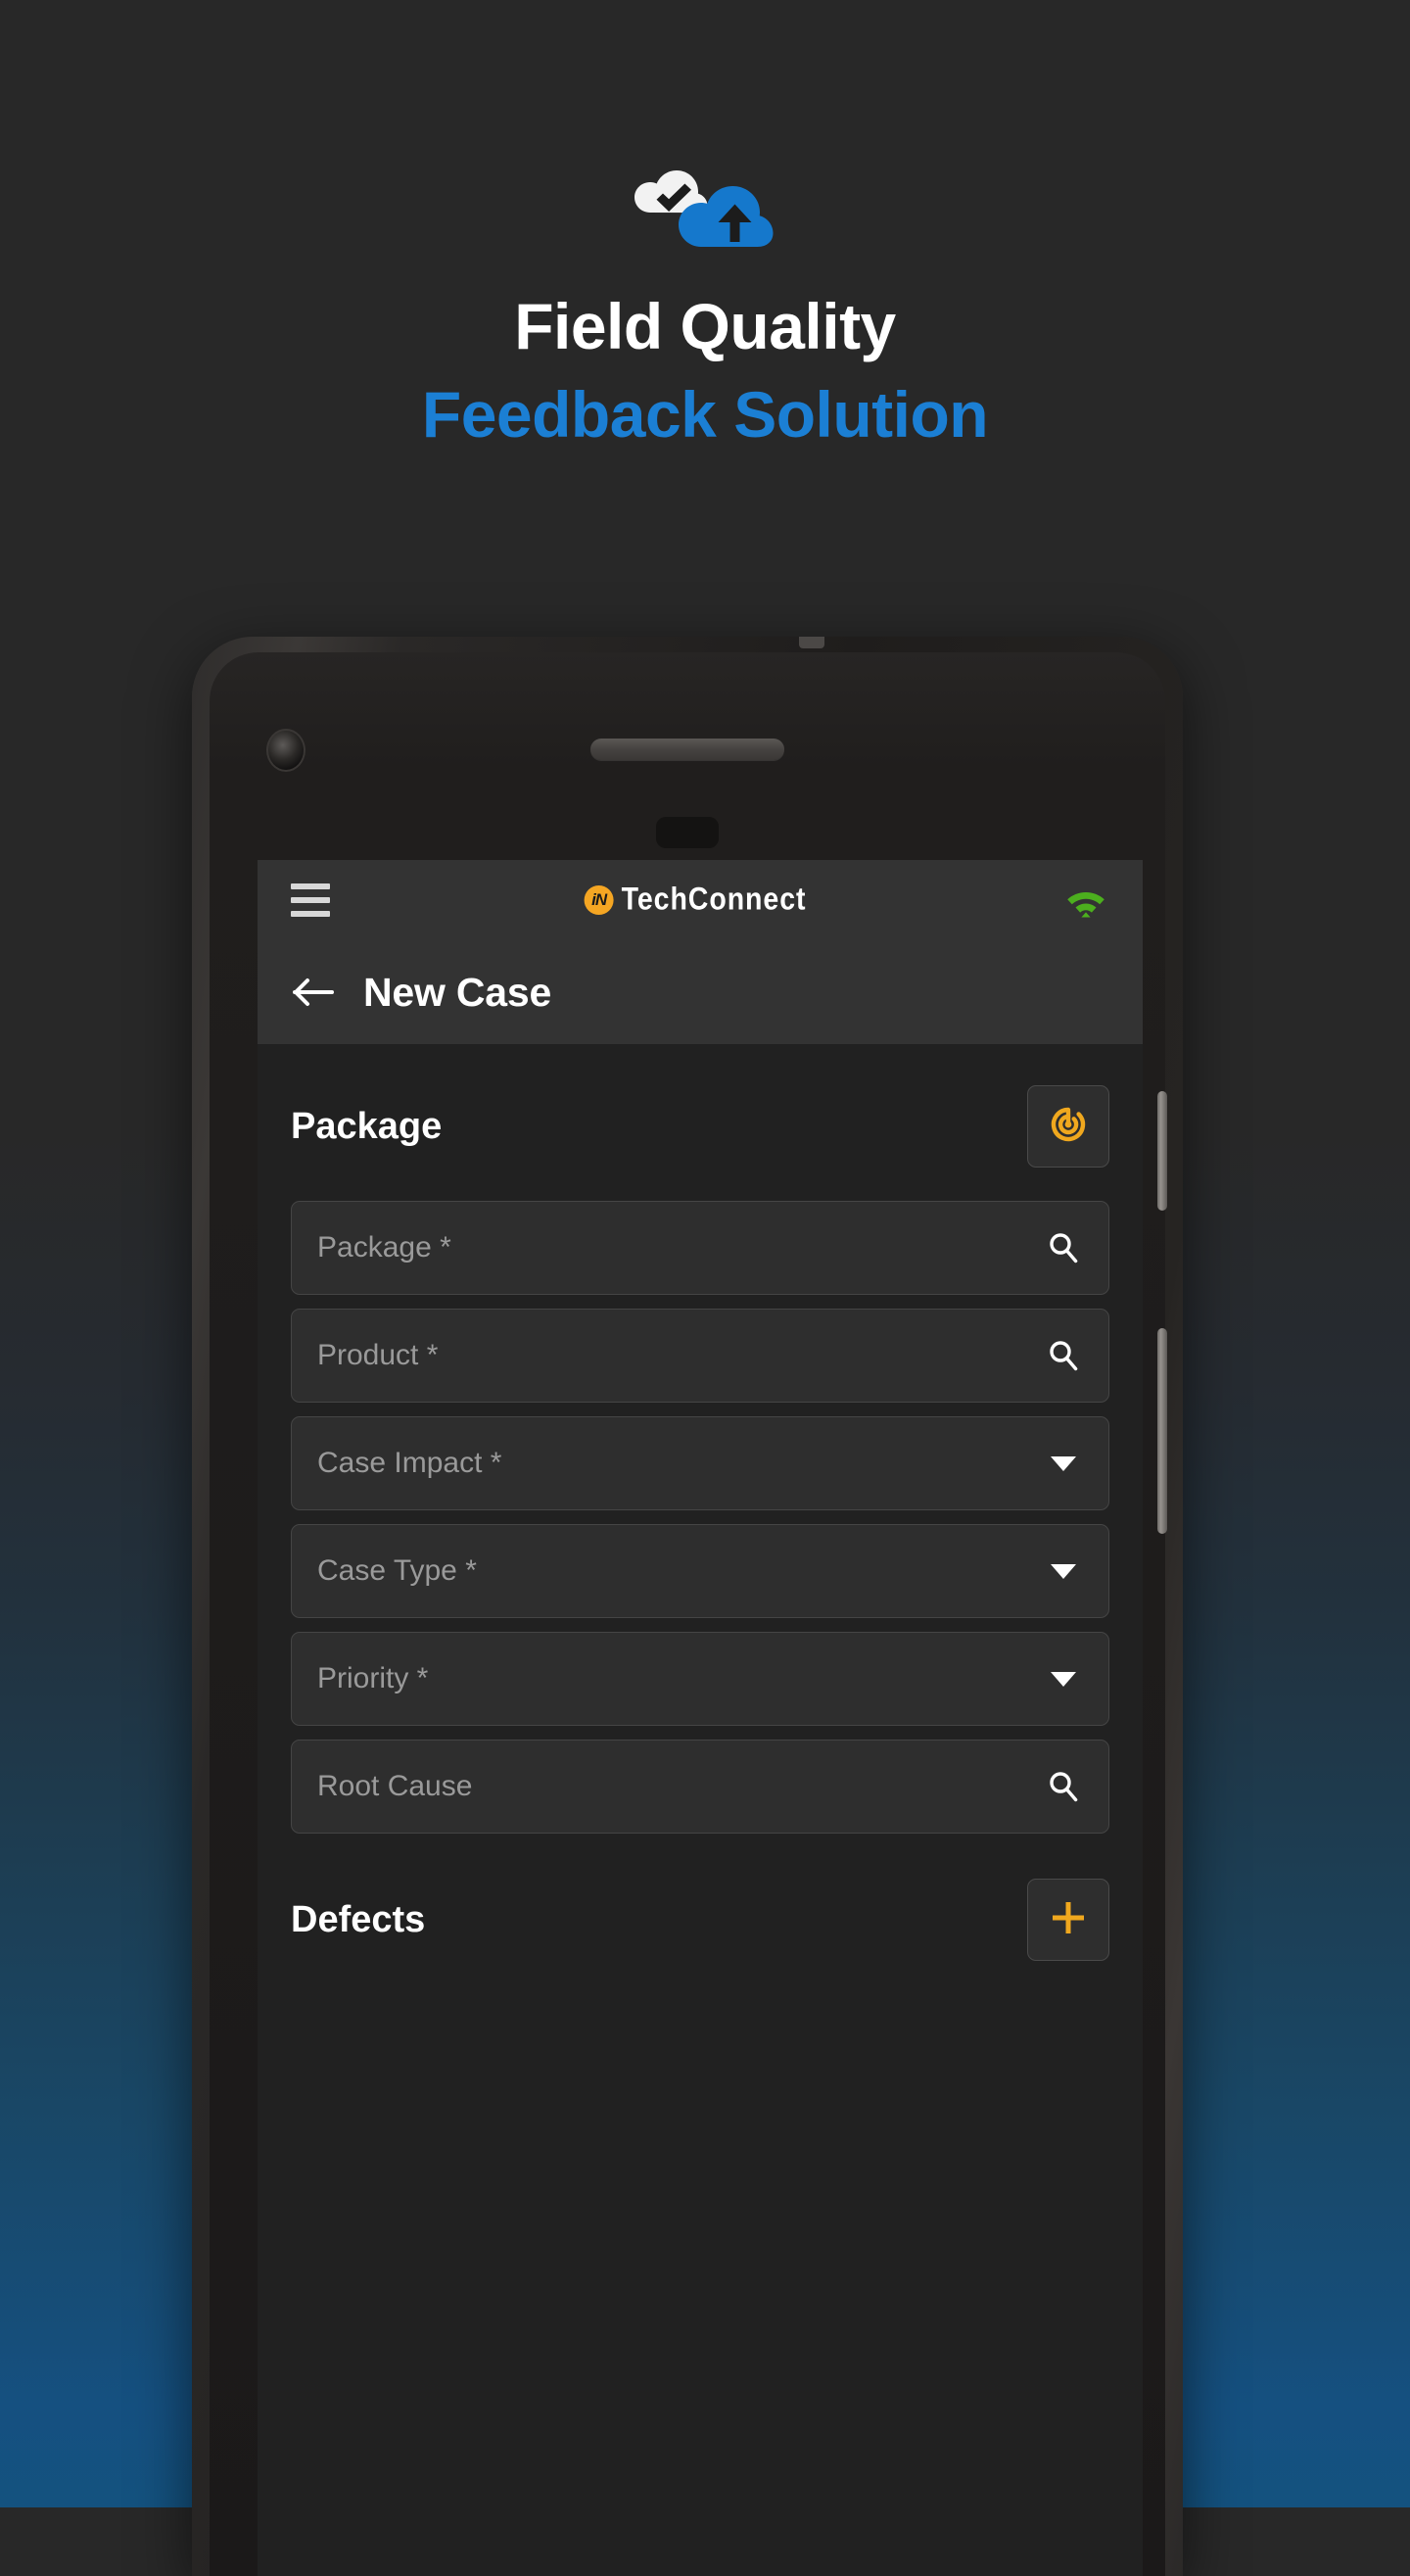 This screenshot has height=2576, width=1410. Describe the element at coordinates (1085, 901) in the screenshot. I see `wifi-icon` at that location.